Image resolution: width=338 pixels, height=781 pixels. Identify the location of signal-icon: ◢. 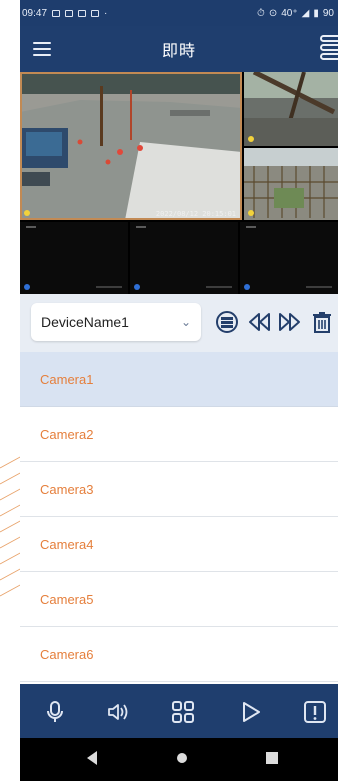
(305, 13).